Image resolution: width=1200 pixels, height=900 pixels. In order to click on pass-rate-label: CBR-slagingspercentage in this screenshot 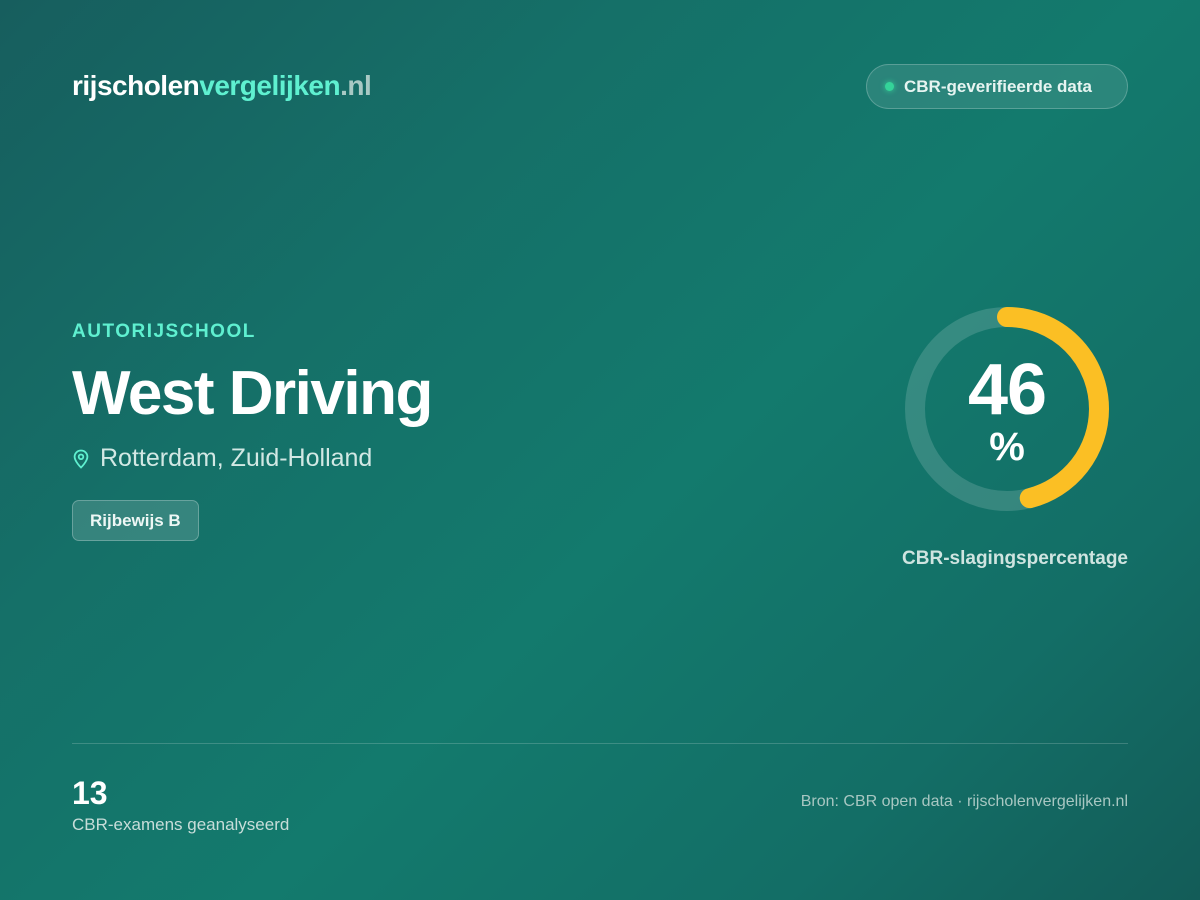, I will do `click(1015, 558)`.